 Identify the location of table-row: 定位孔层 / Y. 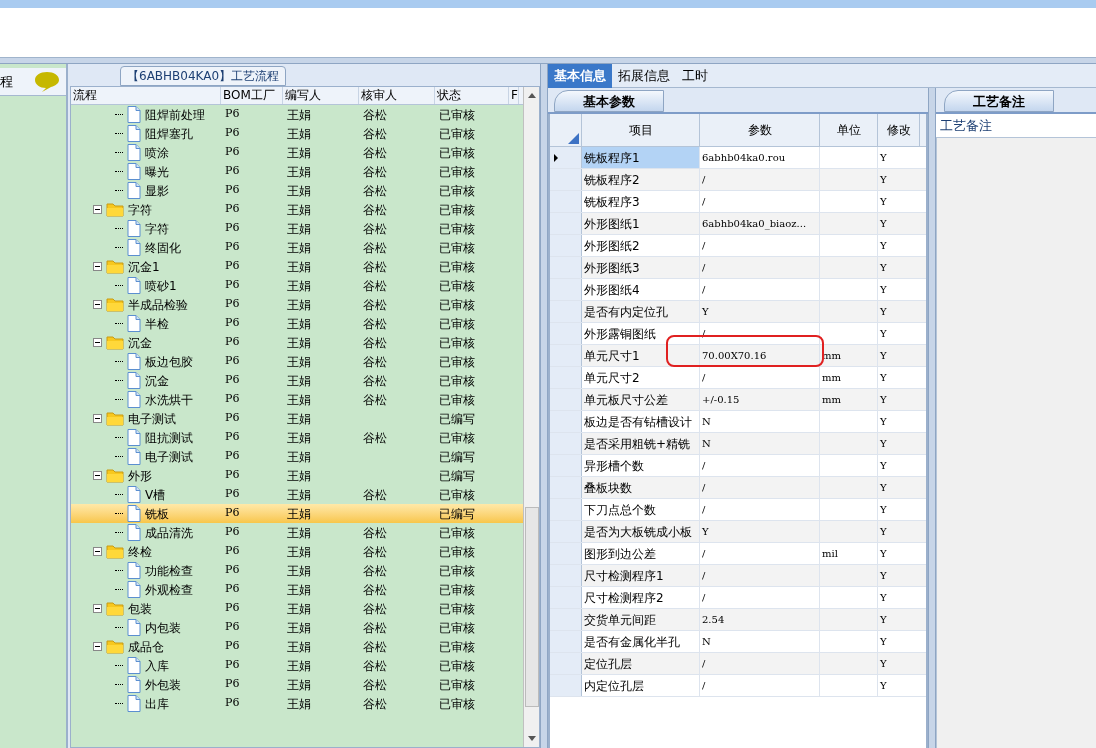
(738, 664).